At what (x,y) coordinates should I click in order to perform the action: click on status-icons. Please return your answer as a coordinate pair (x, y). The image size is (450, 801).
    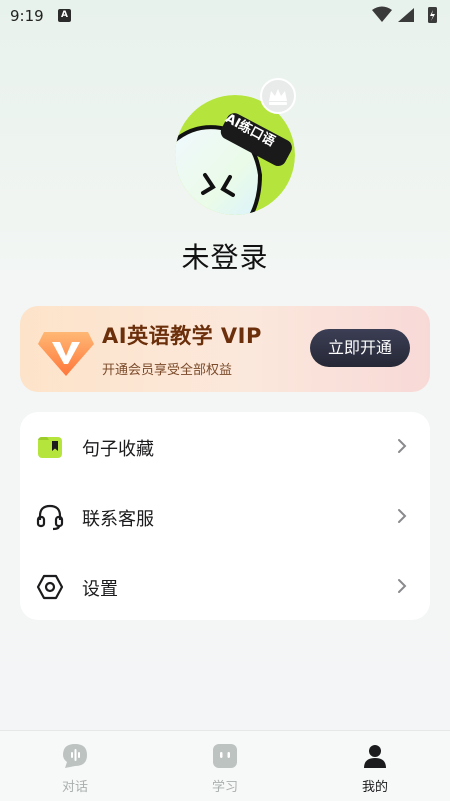
    Looking at the image, I should click on (404, 14).